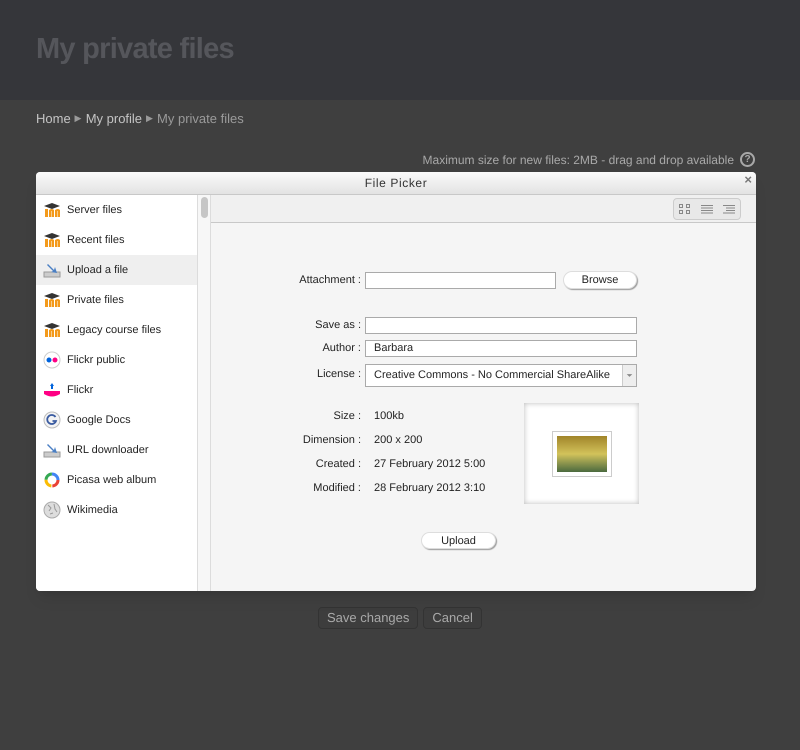 The image size is (800, 750). I want to click on detail-value: 200 x 200, so click(398, 440).